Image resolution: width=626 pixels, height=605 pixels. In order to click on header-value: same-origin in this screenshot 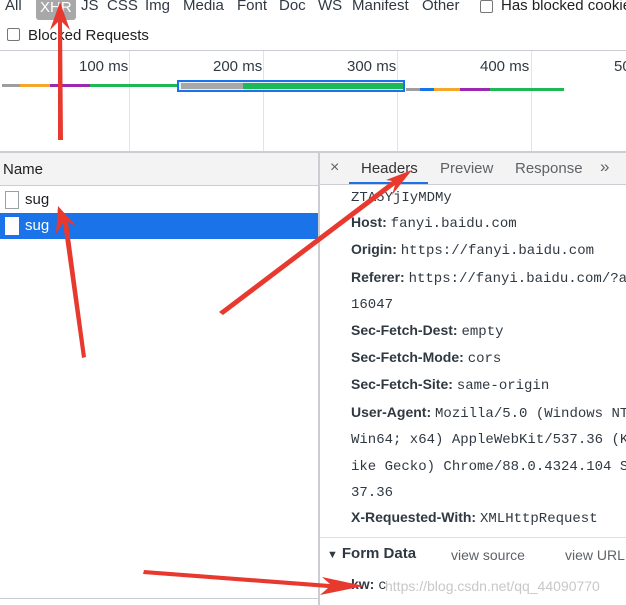, I will do `click(503, 386)`.